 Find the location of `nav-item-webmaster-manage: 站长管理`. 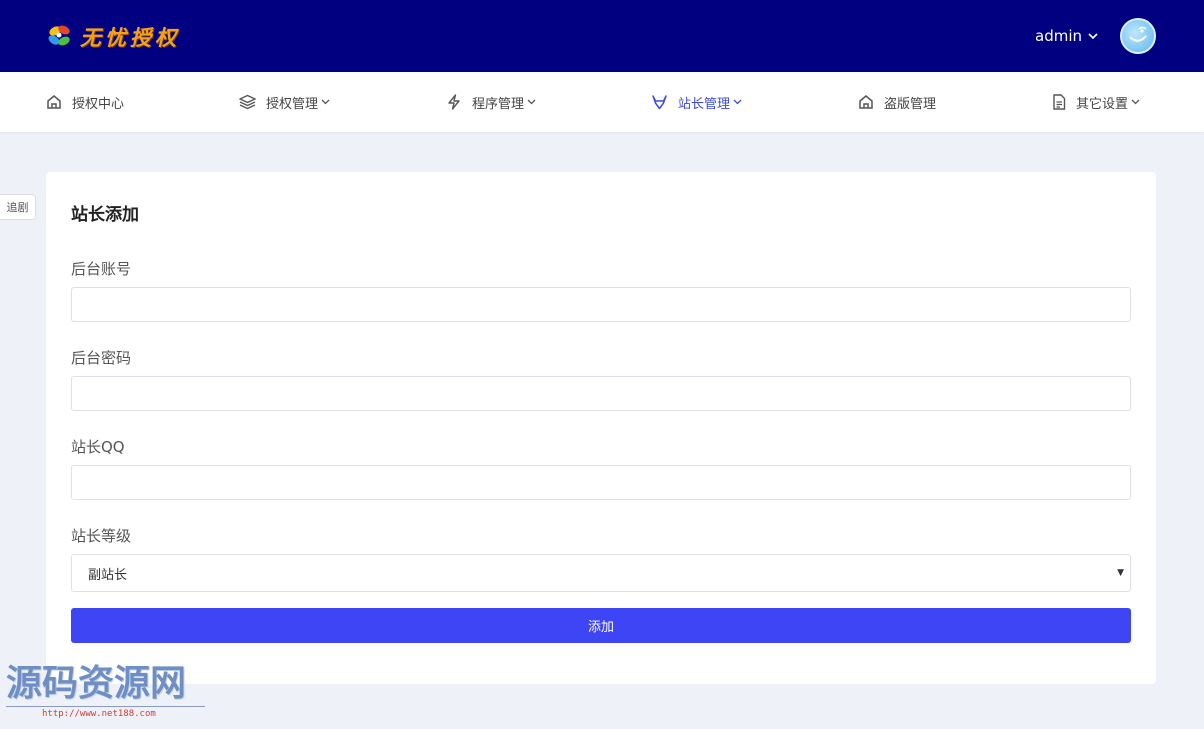

nav-item-webmaster-manage: 站长管理 is located at coordinates (696, 102).